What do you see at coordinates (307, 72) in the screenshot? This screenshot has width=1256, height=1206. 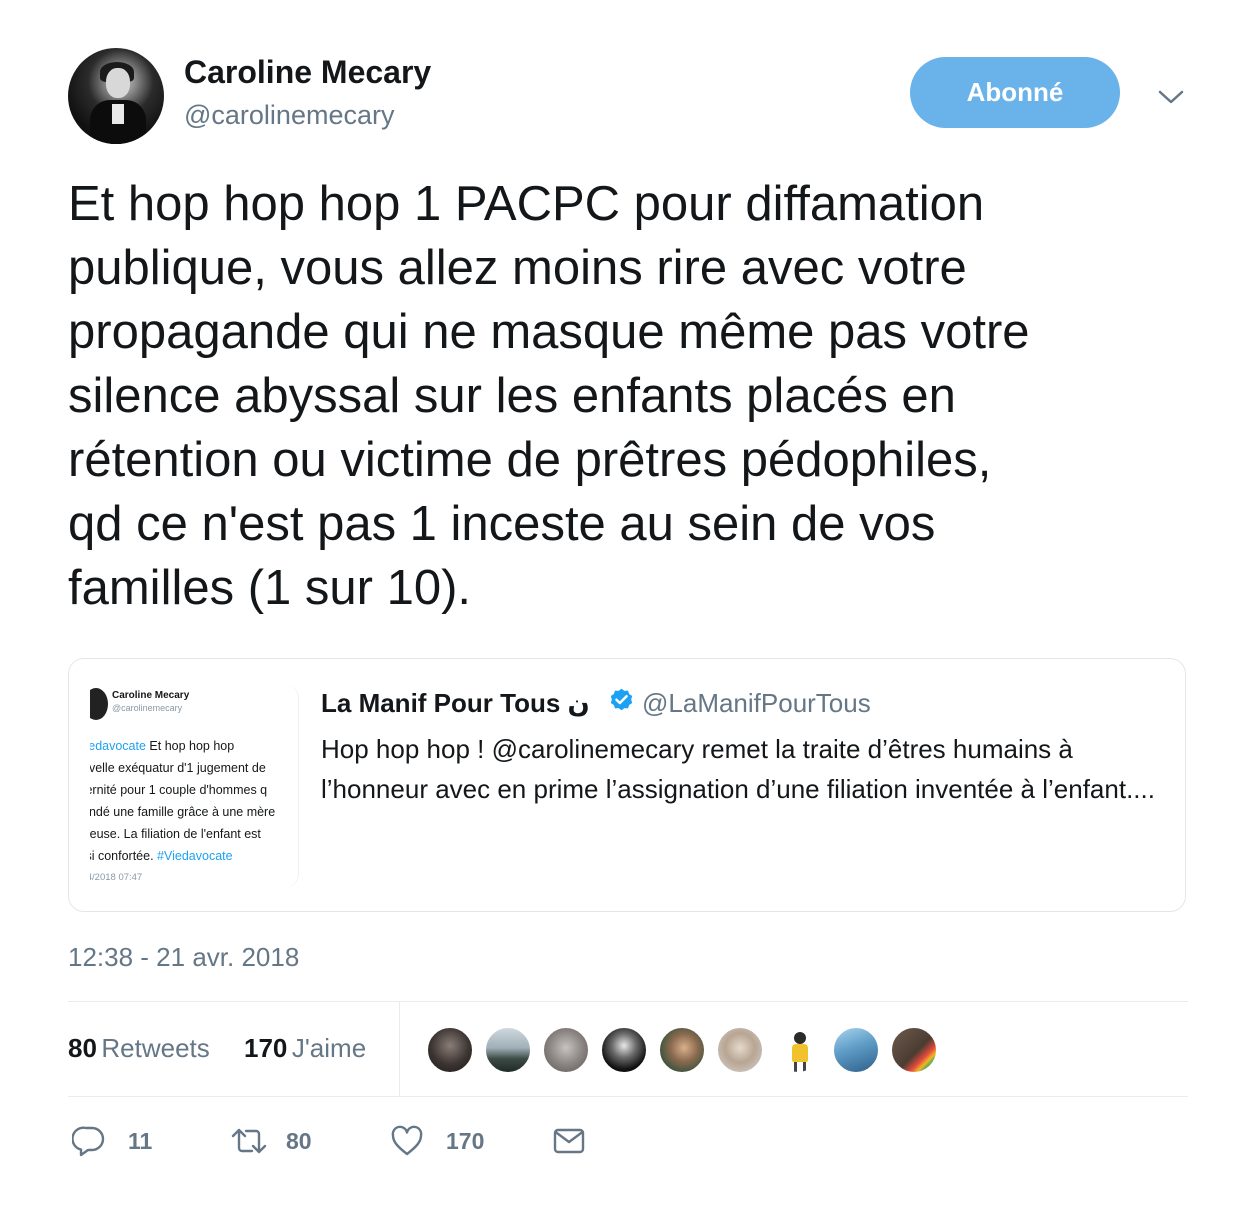 I see `author-name: Caroline Mecary` at bounding box center [307, 72].